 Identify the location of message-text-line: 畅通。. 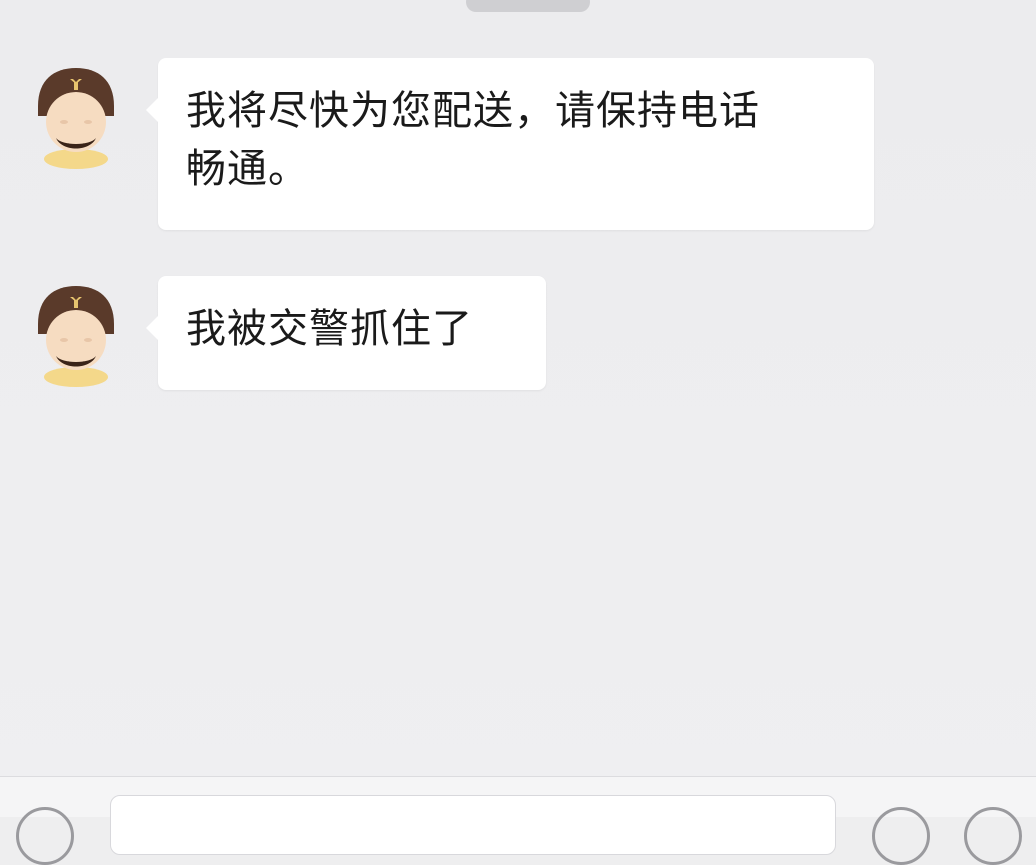
(247, 169).